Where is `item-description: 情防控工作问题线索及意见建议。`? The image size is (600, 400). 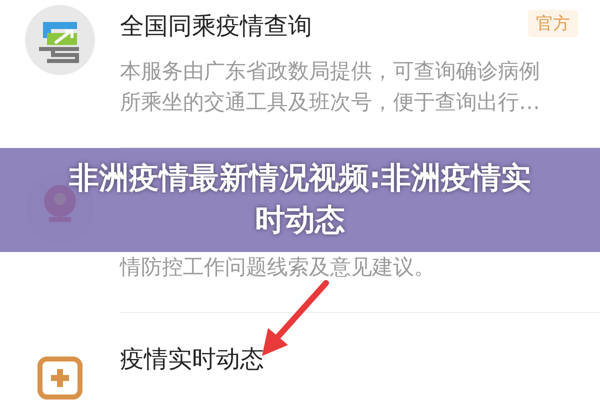 item-description: 情防控工作问题线索及意见建议。 is located at coordinates (278, 267).